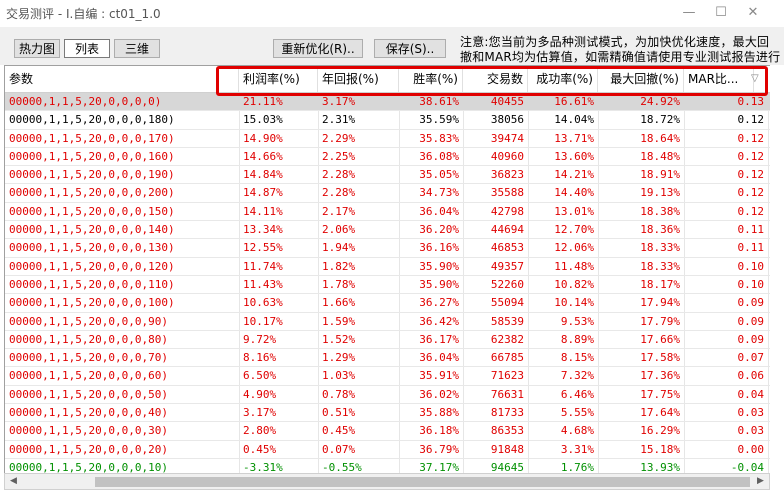 The height and width of the screenshot is (500, 784). What do you see at coordinates (758, 79) in the screenshot?
I see `sort-desc-icon: ▽` at bounding box center [758, 79].